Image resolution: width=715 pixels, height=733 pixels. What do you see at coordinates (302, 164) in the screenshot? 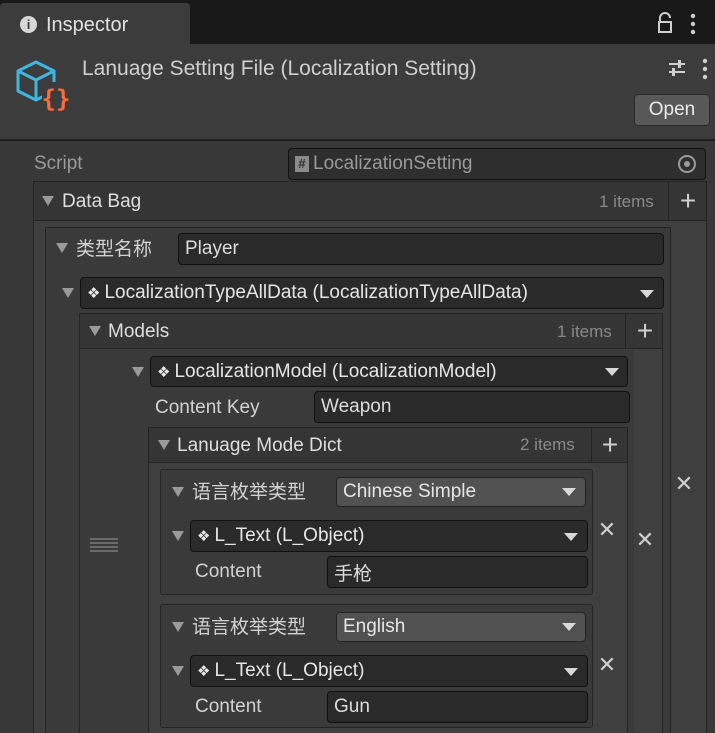
I see `script-file-icon: #` at bounding box center [302, 164].